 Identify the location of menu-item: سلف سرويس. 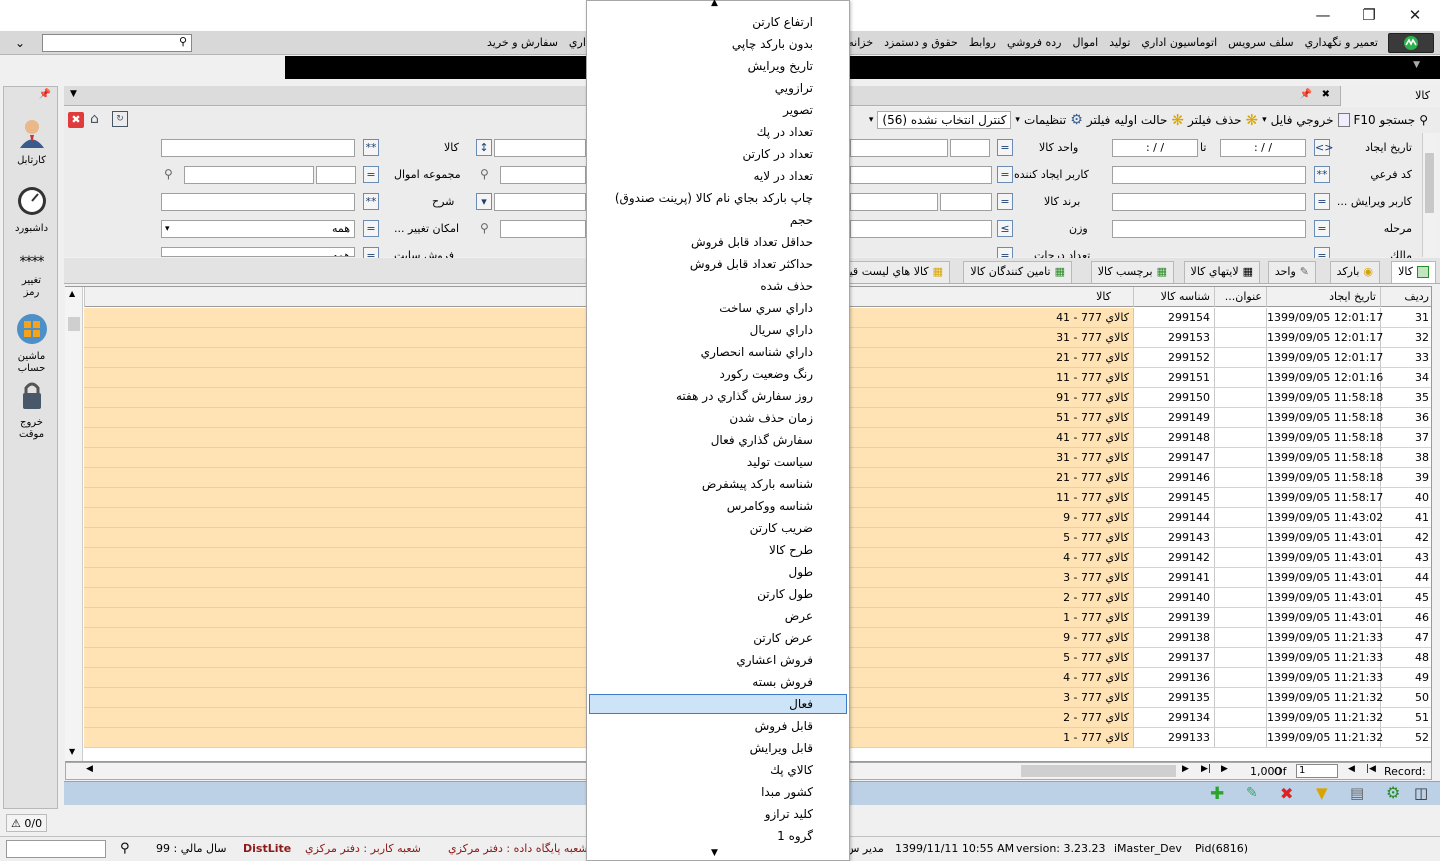
(1260, 43).